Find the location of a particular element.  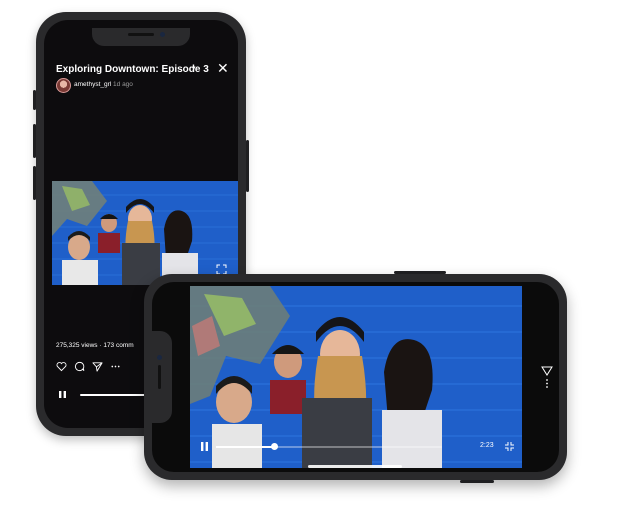

home-indicator is located at coordinates (355, 466).